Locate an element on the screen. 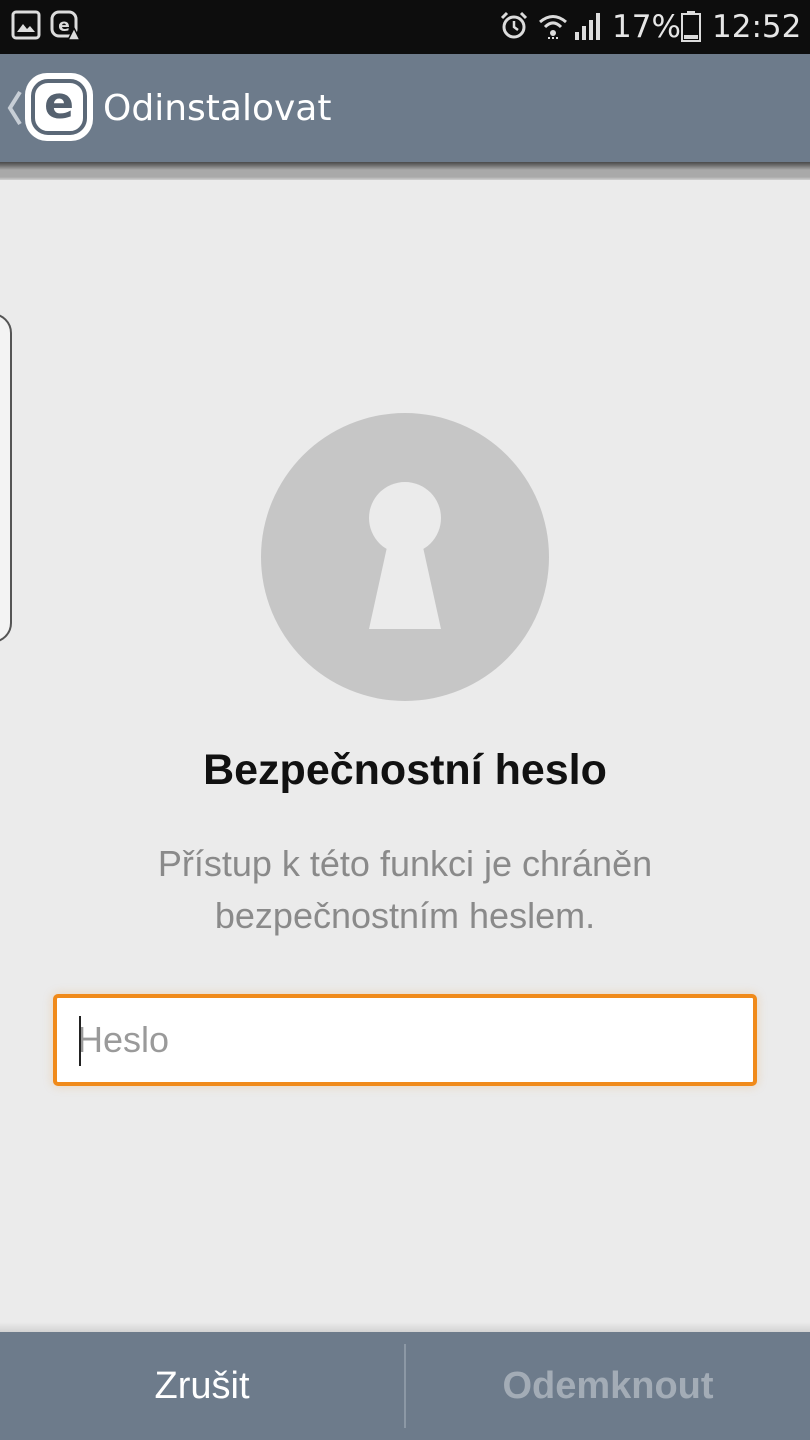 Image resolution: width=810 pixels, height=1440 pixels. lock-badge is located at coordinates (405, 557).